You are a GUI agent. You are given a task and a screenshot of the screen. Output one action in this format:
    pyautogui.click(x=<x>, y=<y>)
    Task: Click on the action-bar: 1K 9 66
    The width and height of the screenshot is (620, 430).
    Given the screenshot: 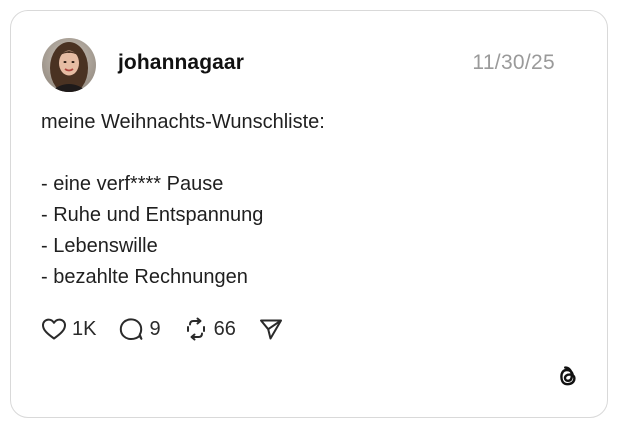 What is the action you would take?
    pyautogui.click(x=176, y=329)
    